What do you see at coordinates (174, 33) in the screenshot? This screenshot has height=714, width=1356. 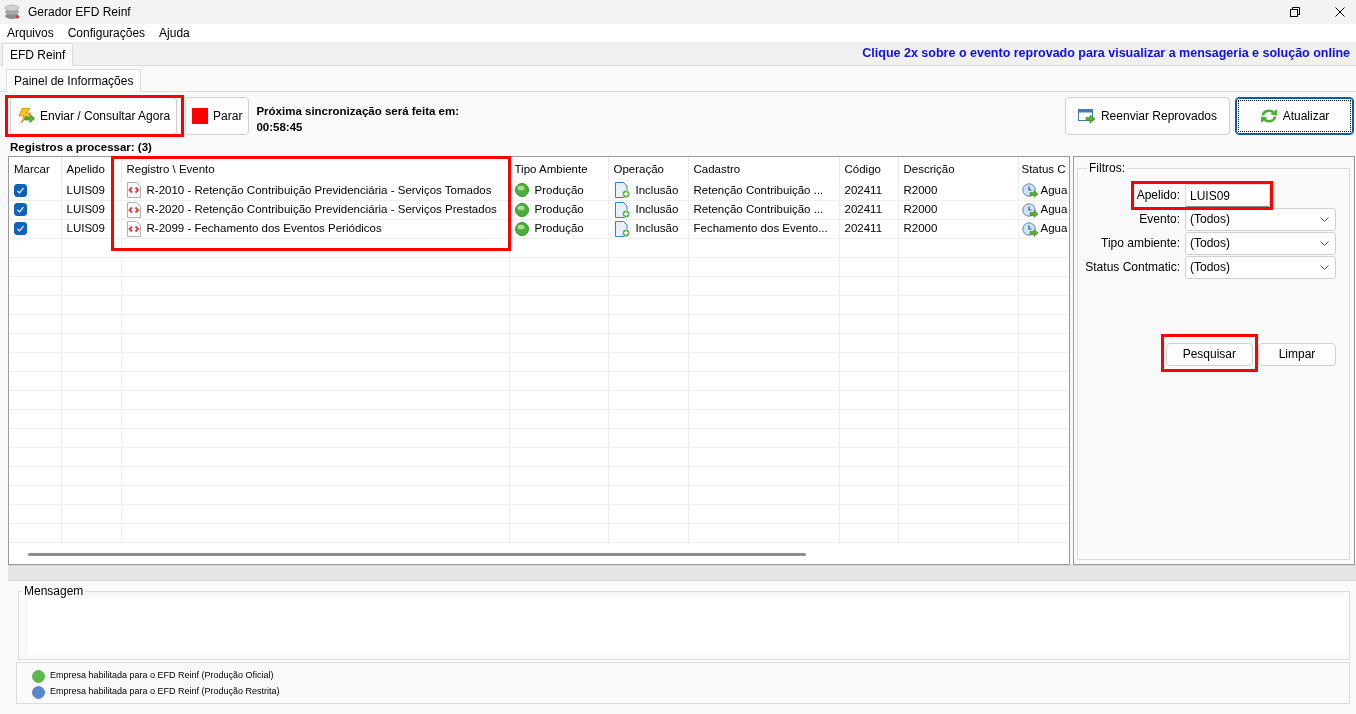 I see `menu-item: Ajuda` at bounding box center [174, 33].